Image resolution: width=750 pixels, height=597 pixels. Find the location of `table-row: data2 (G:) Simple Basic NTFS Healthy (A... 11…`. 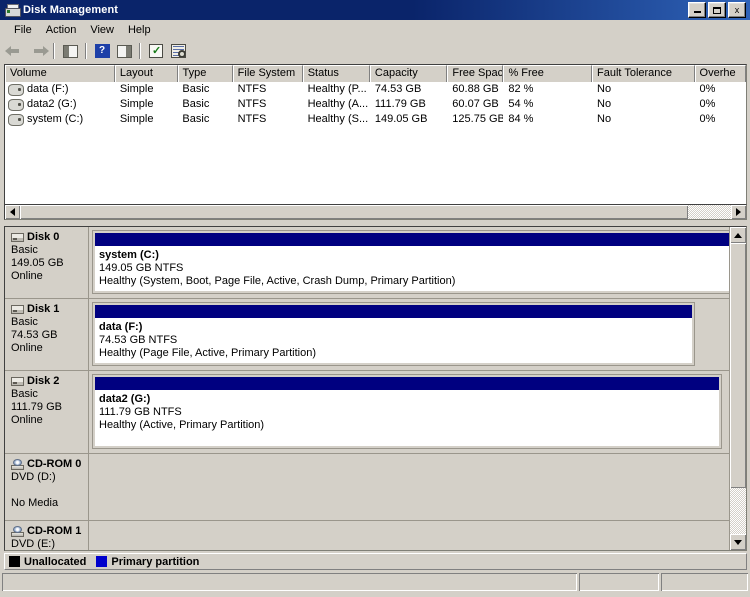

table-row: data2 (G:) Simple Basic NTFS Healthy (A... 11… is located at coordinates (375, 104).